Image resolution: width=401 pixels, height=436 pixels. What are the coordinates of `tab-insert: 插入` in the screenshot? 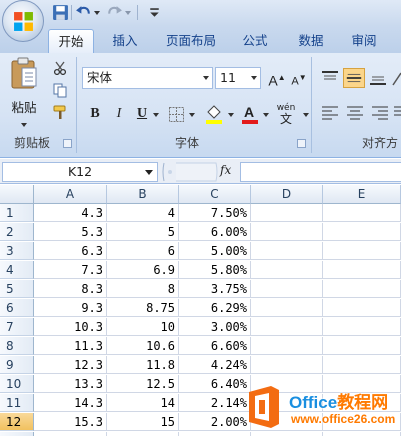 It's located at (125, 41).